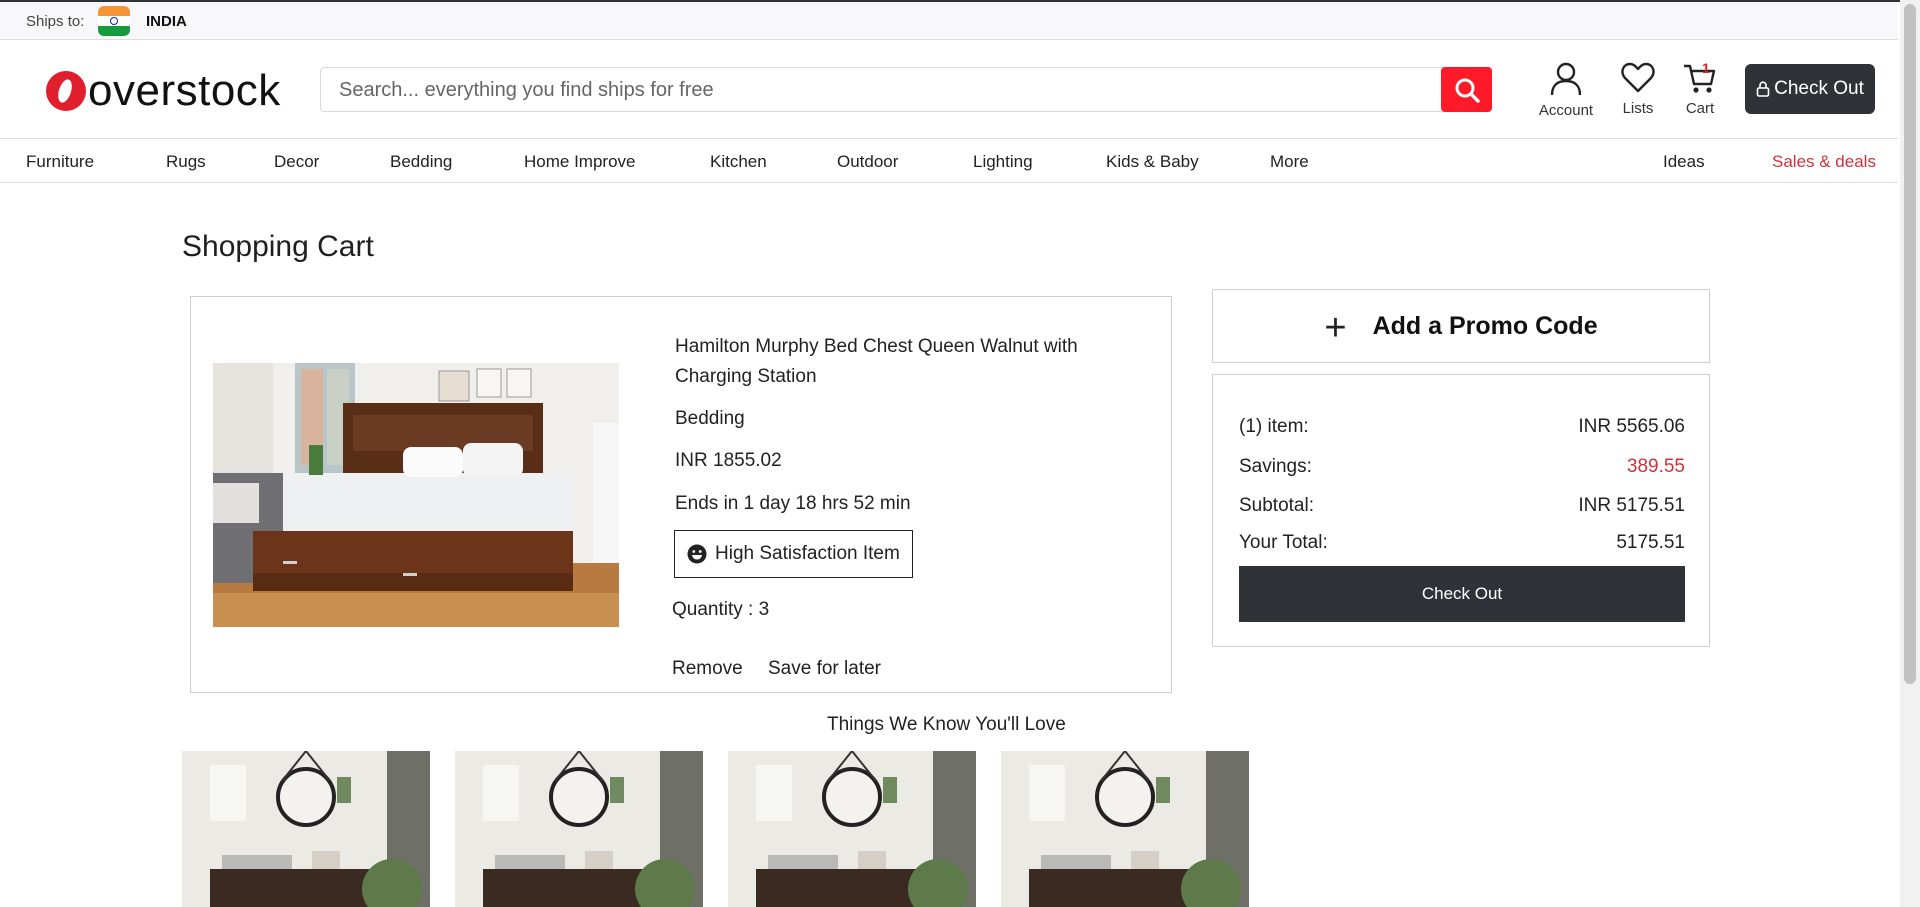 This screenshot has width=1920, height=907. I want to click on ships-to-label: Ships to:, so click(55, 21).